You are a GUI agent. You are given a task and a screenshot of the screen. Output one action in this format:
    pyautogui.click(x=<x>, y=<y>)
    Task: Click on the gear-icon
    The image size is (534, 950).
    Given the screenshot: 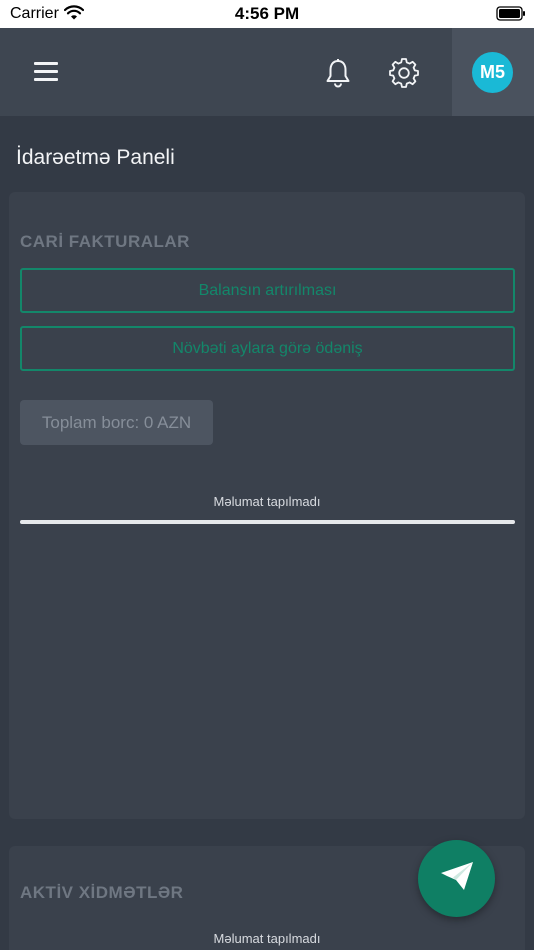 What is the action you would take?
    pyautogui.click(x=404, y=75)
    